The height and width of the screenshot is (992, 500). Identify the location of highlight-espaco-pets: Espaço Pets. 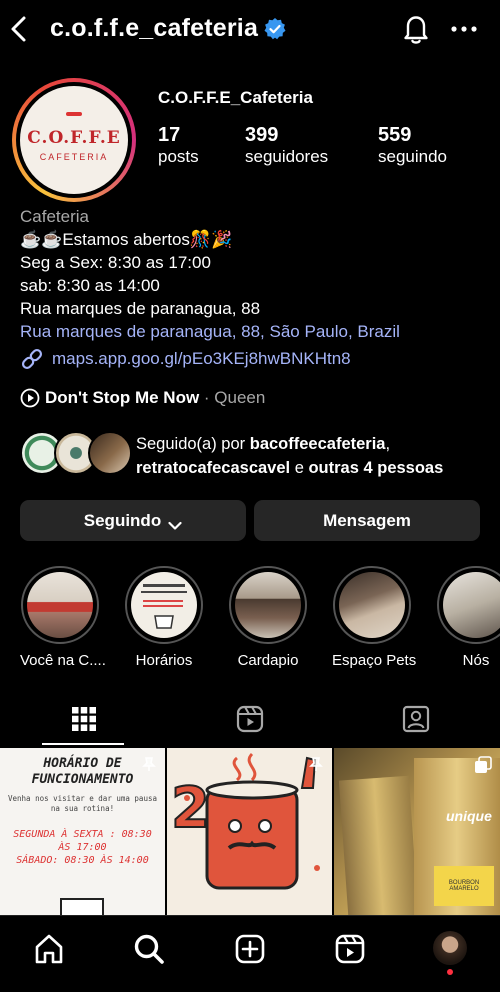
(374, 617).